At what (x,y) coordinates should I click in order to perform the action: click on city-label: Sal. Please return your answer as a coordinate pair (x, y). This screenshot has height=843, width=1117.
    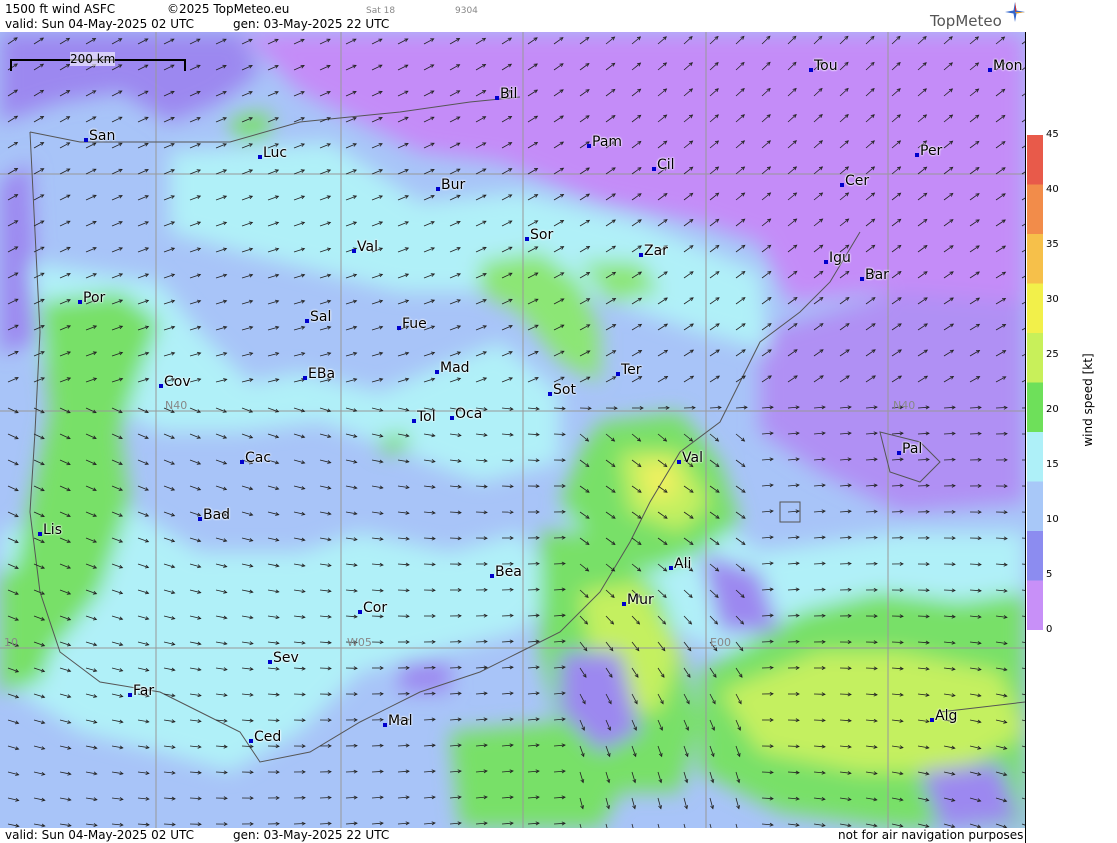
    Looking at the image, I should click on (321, 317).